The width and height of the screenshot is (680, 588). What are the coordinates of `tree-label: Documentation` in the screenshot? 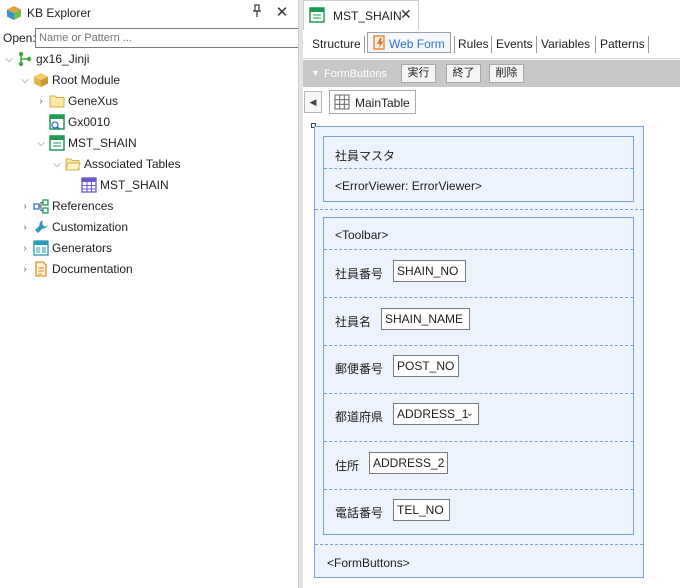 It's located at (92, 269).